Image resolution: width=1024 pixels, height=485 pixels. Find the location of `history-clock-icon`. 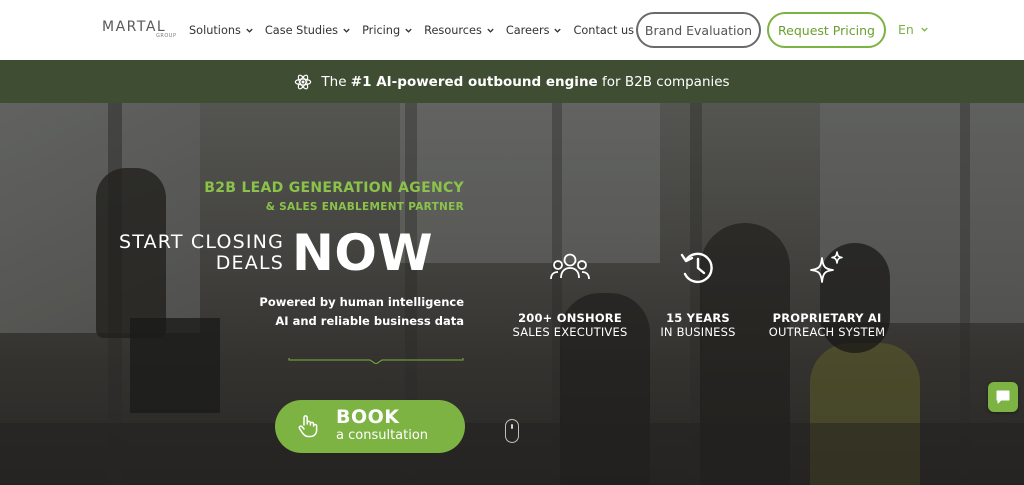

history-clock-icon is located at coordinates (696, 268).